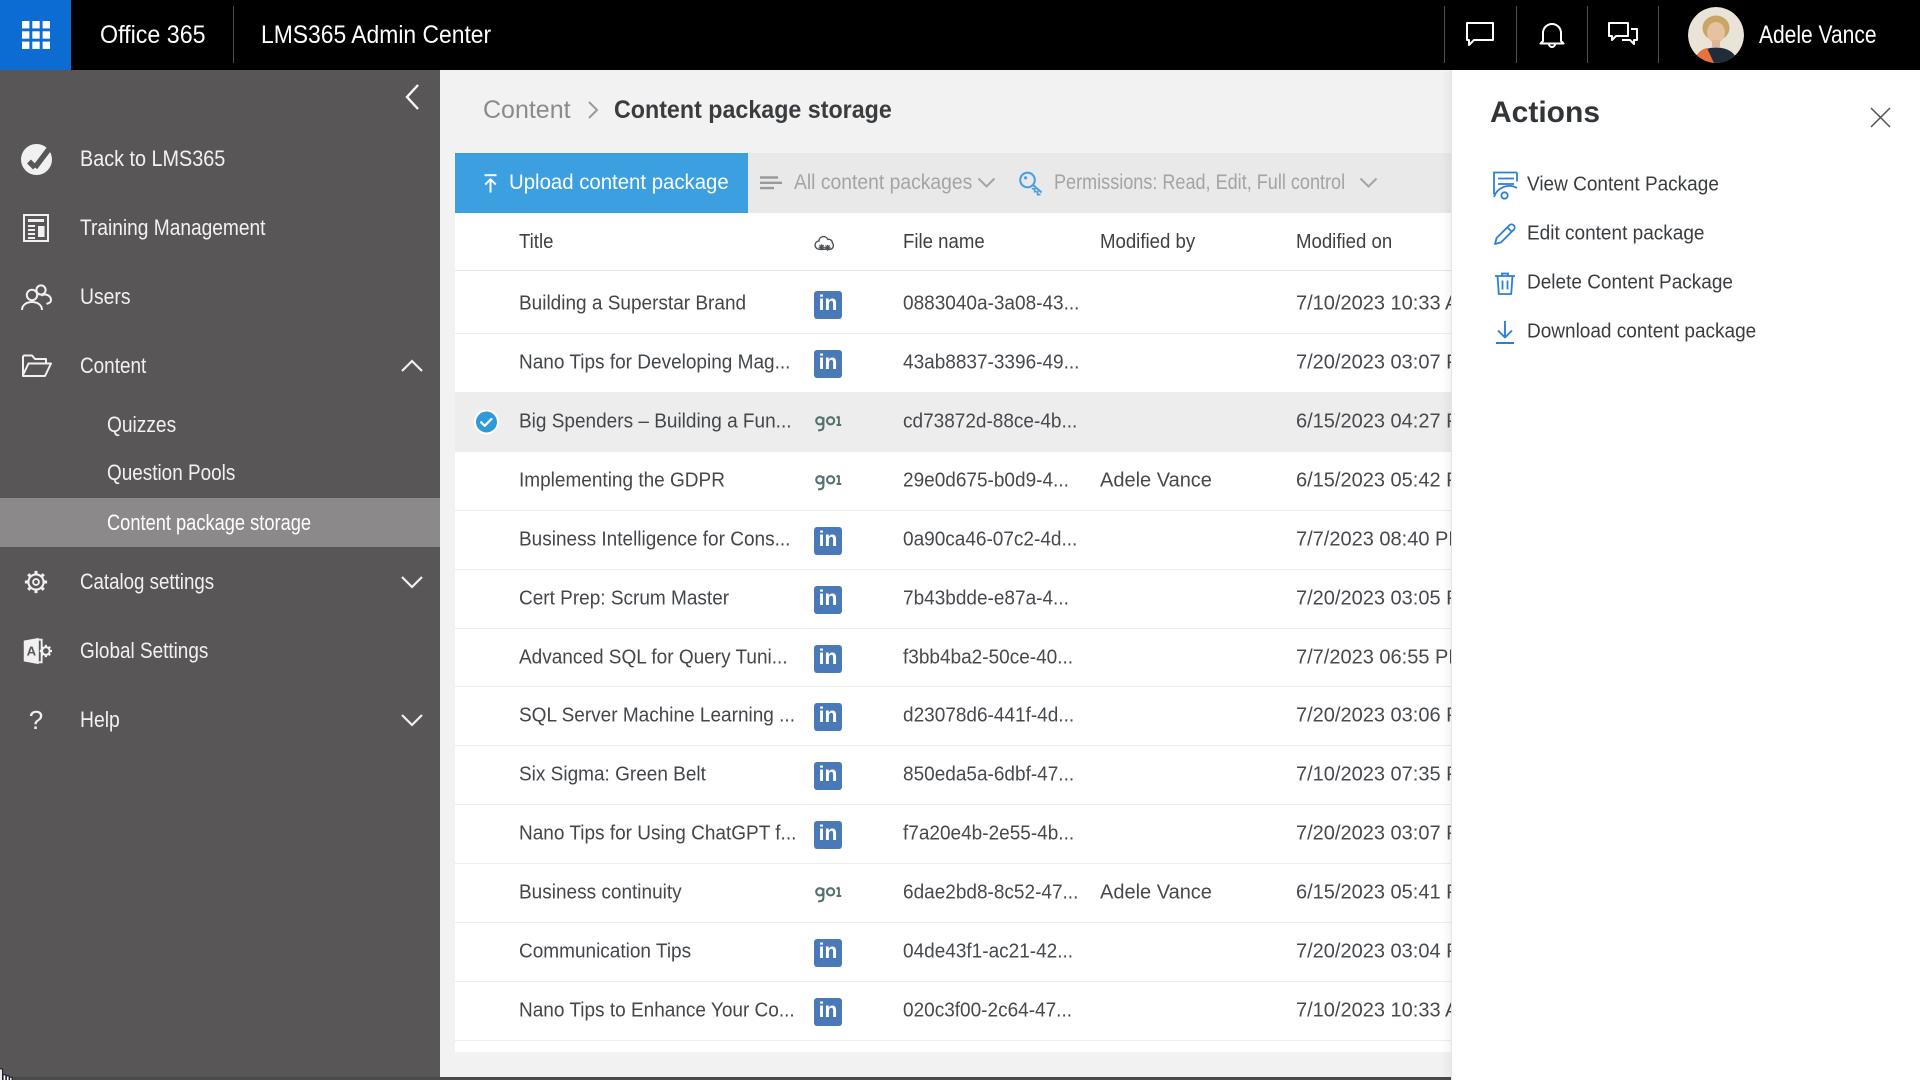  I want to click on svg-text: A, so click(32, 651).